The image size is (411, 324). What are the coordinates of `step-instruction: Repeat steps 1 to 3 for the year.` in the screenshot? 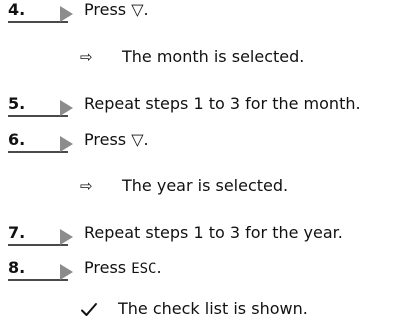 It's located at (213, 232).